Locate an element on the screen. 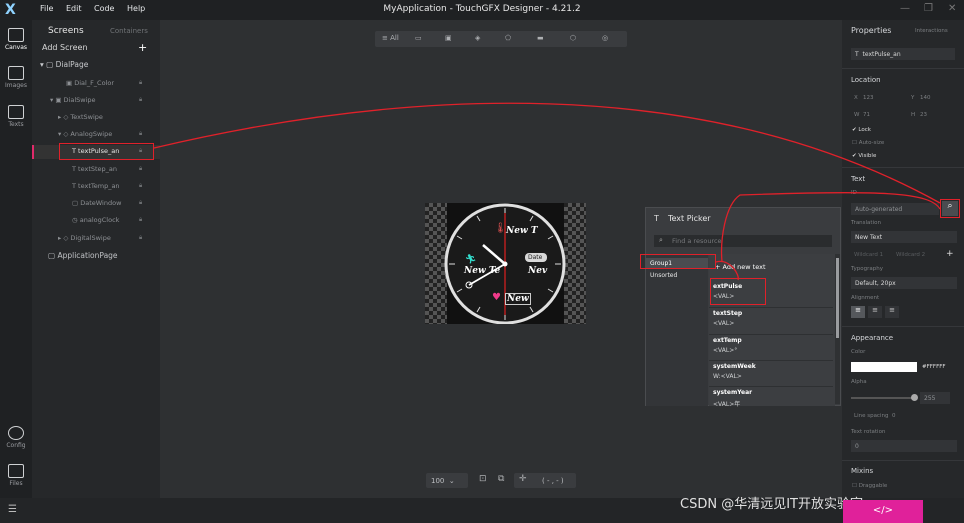  rail-files: Files is located at coordinates (16, 475).